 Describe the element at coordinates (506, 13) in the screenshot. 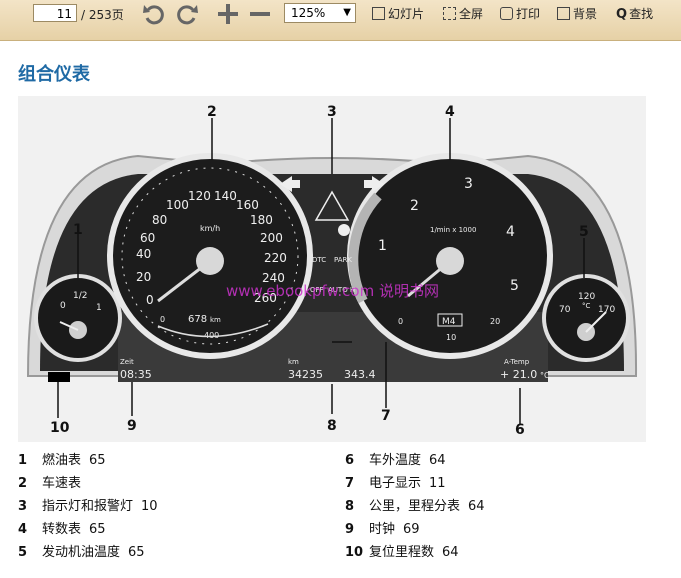

I see `printer-icon` at that location.